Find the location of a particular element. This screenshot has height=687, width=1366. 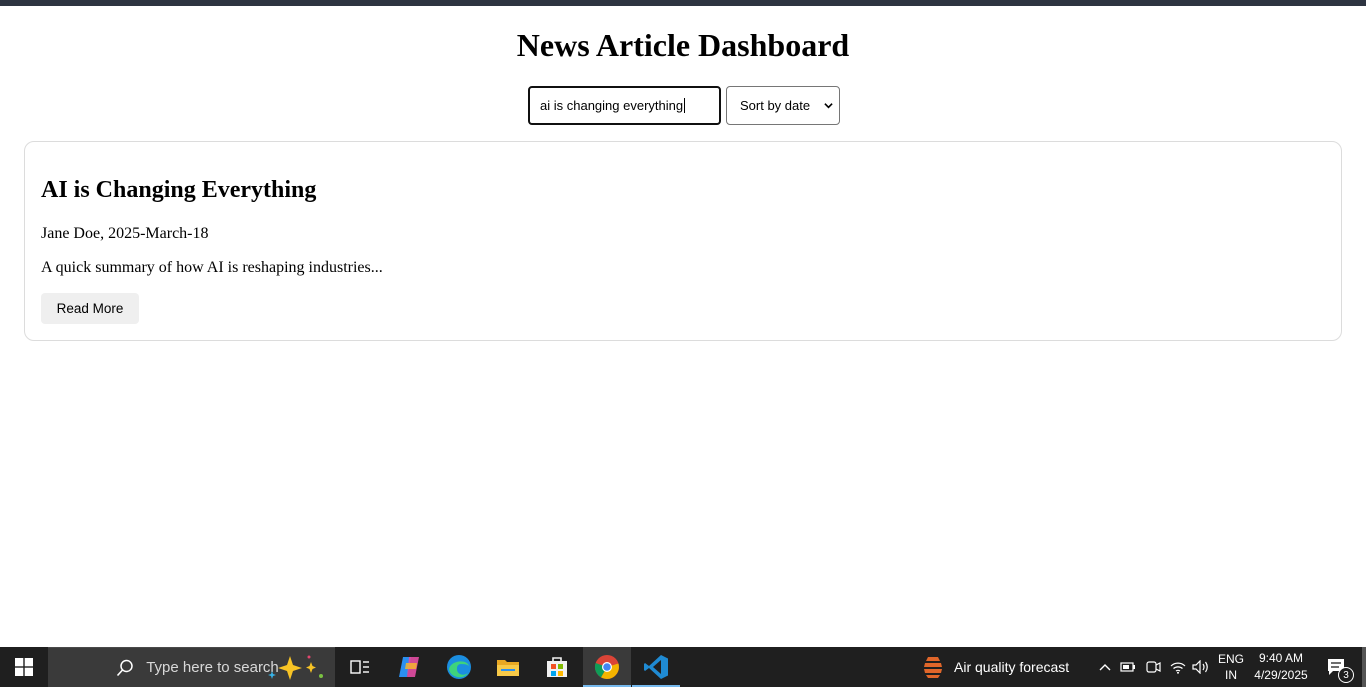

tray-network is located at coordinates (1178, 667).